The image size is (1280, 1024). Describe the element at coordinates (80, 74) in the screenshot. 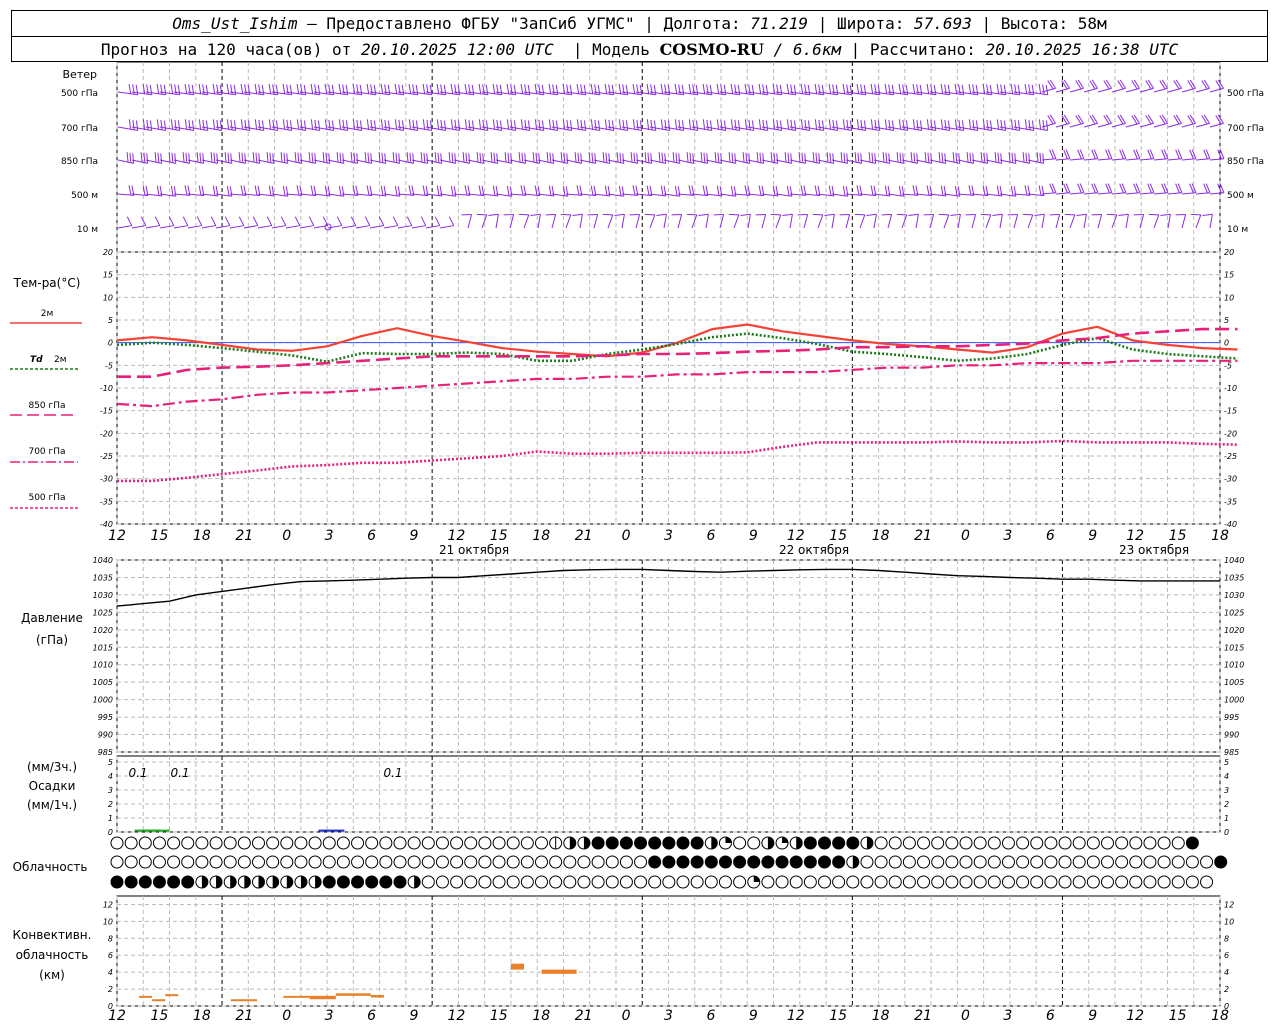

I see `wind-label: Ветер` at that location.